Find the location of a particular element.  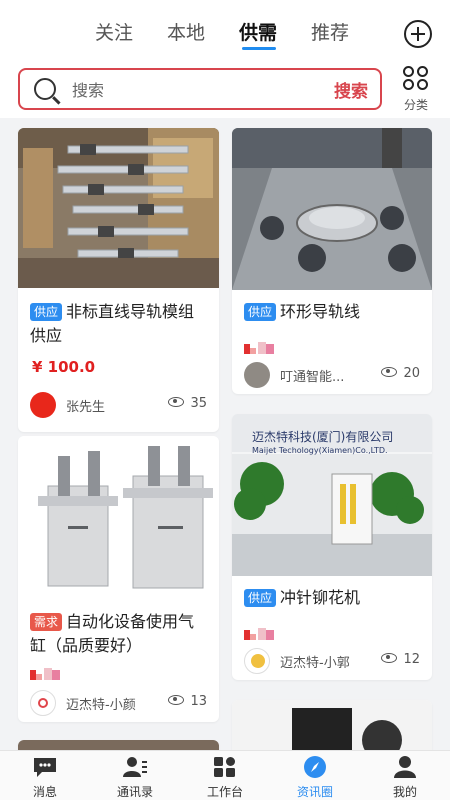

view-count: 20 is located at coordinates (400, 373).